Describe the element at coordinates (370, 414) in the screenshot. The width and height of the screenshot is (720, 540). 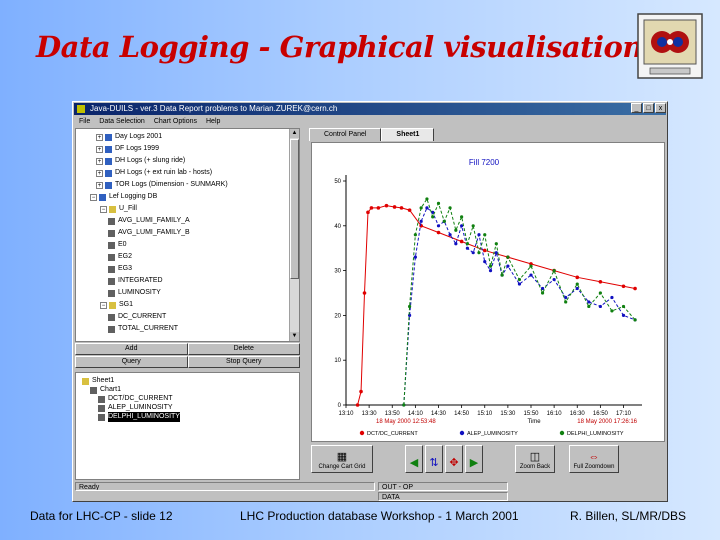
I see `x-tick-label: 13:30` at that location.